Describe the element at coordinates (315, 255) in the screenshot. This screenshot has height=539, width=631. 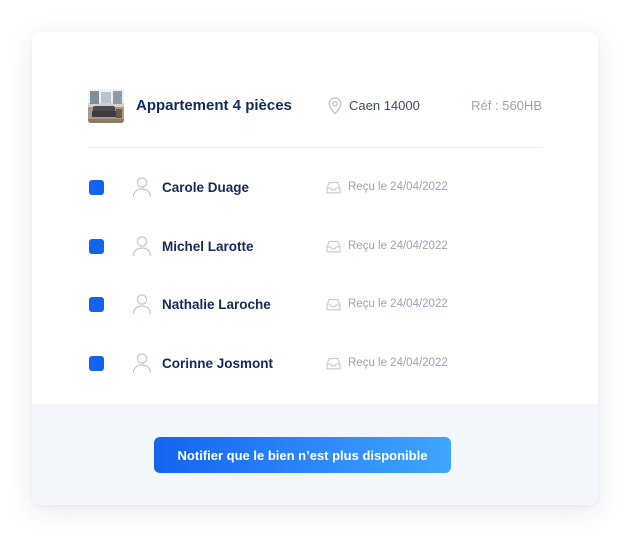
I see `list-item: Michel Larotte Reçu le 24/04/2022` at that location.